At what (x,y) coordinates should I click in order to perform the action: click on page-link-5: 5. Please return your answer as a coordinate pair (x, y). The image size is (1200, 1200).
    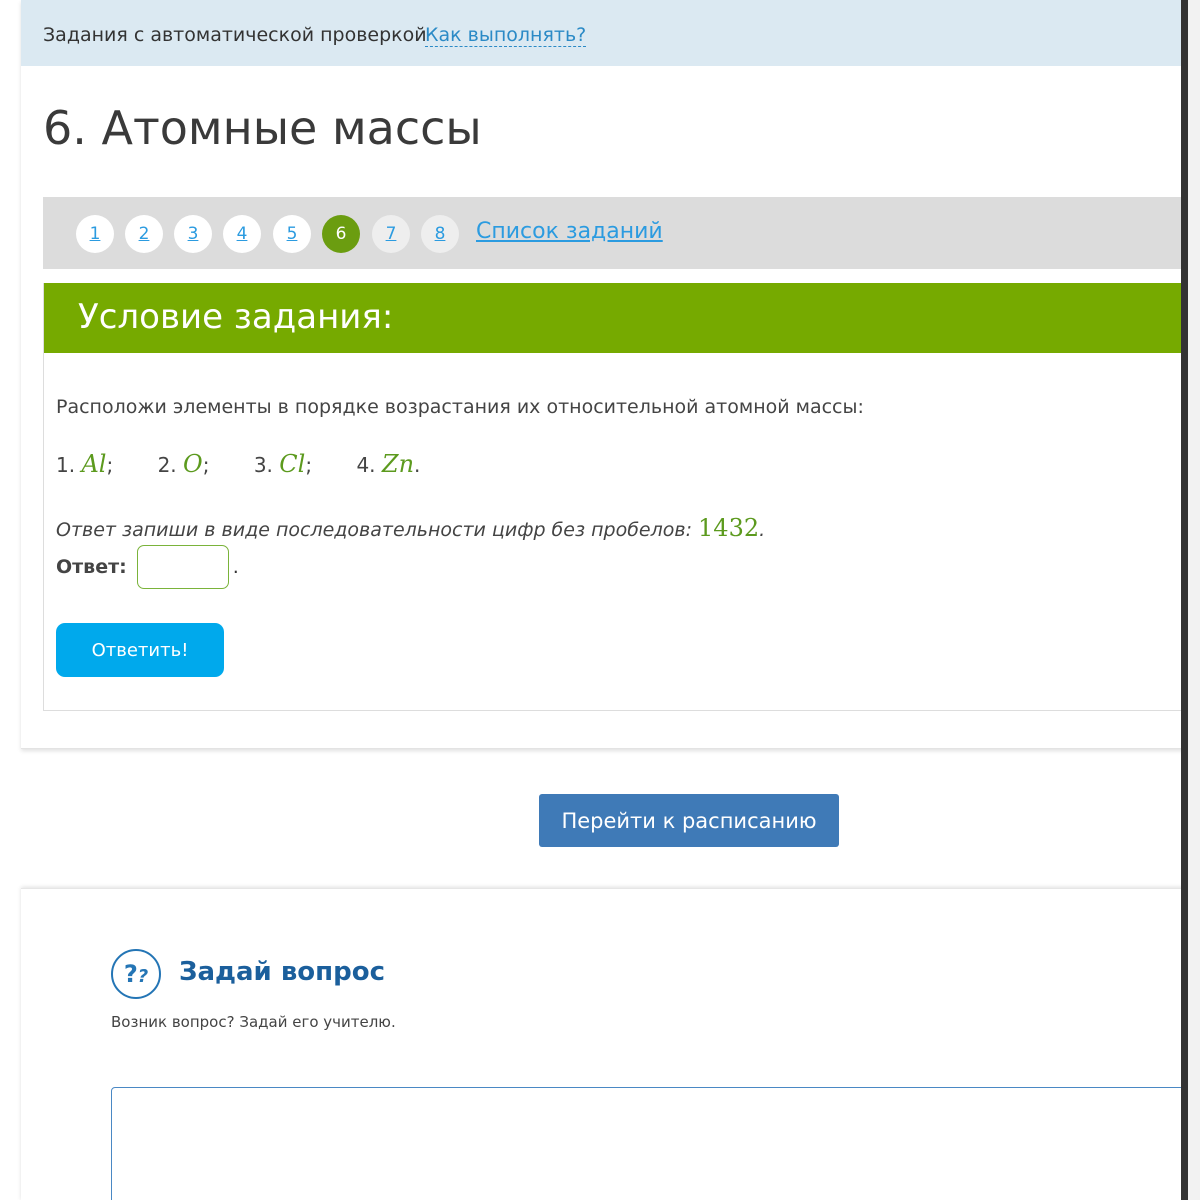
    Looking at the image, I should click on (292, 234).